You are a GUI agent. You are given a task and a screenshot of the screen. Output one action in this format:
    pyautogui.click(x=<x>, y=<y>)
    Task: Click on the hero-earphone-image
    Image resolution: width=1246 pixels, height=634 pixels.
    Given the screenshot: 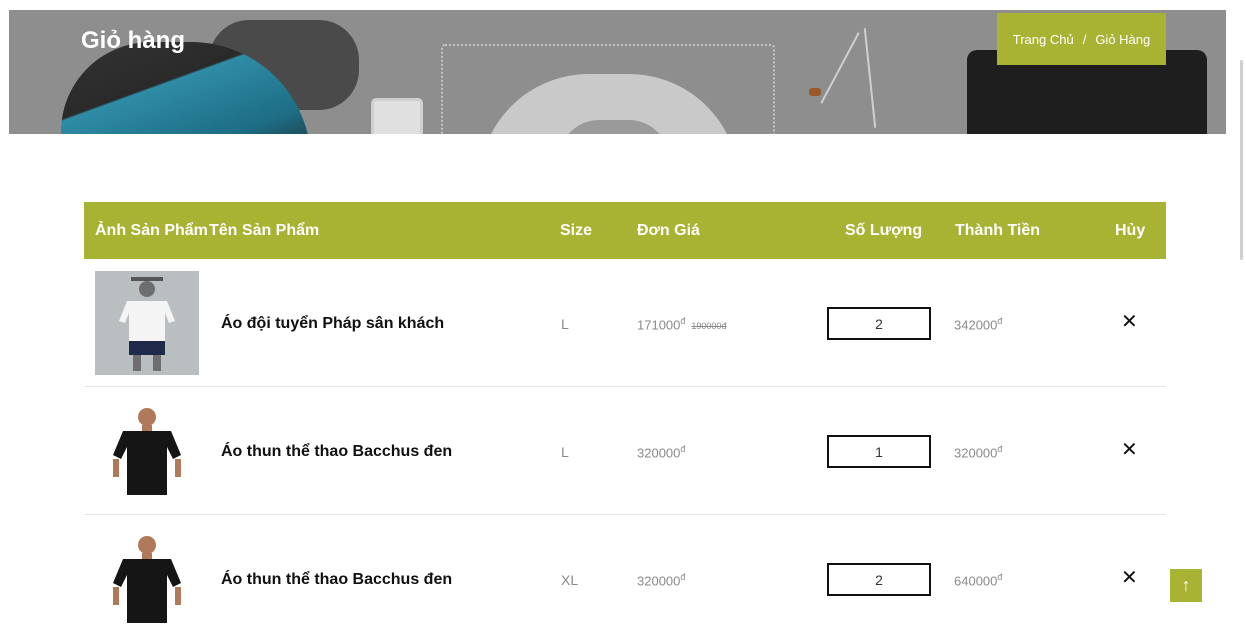 What is the action you would take?
    pyautogui.click(x=815, y=92)
    